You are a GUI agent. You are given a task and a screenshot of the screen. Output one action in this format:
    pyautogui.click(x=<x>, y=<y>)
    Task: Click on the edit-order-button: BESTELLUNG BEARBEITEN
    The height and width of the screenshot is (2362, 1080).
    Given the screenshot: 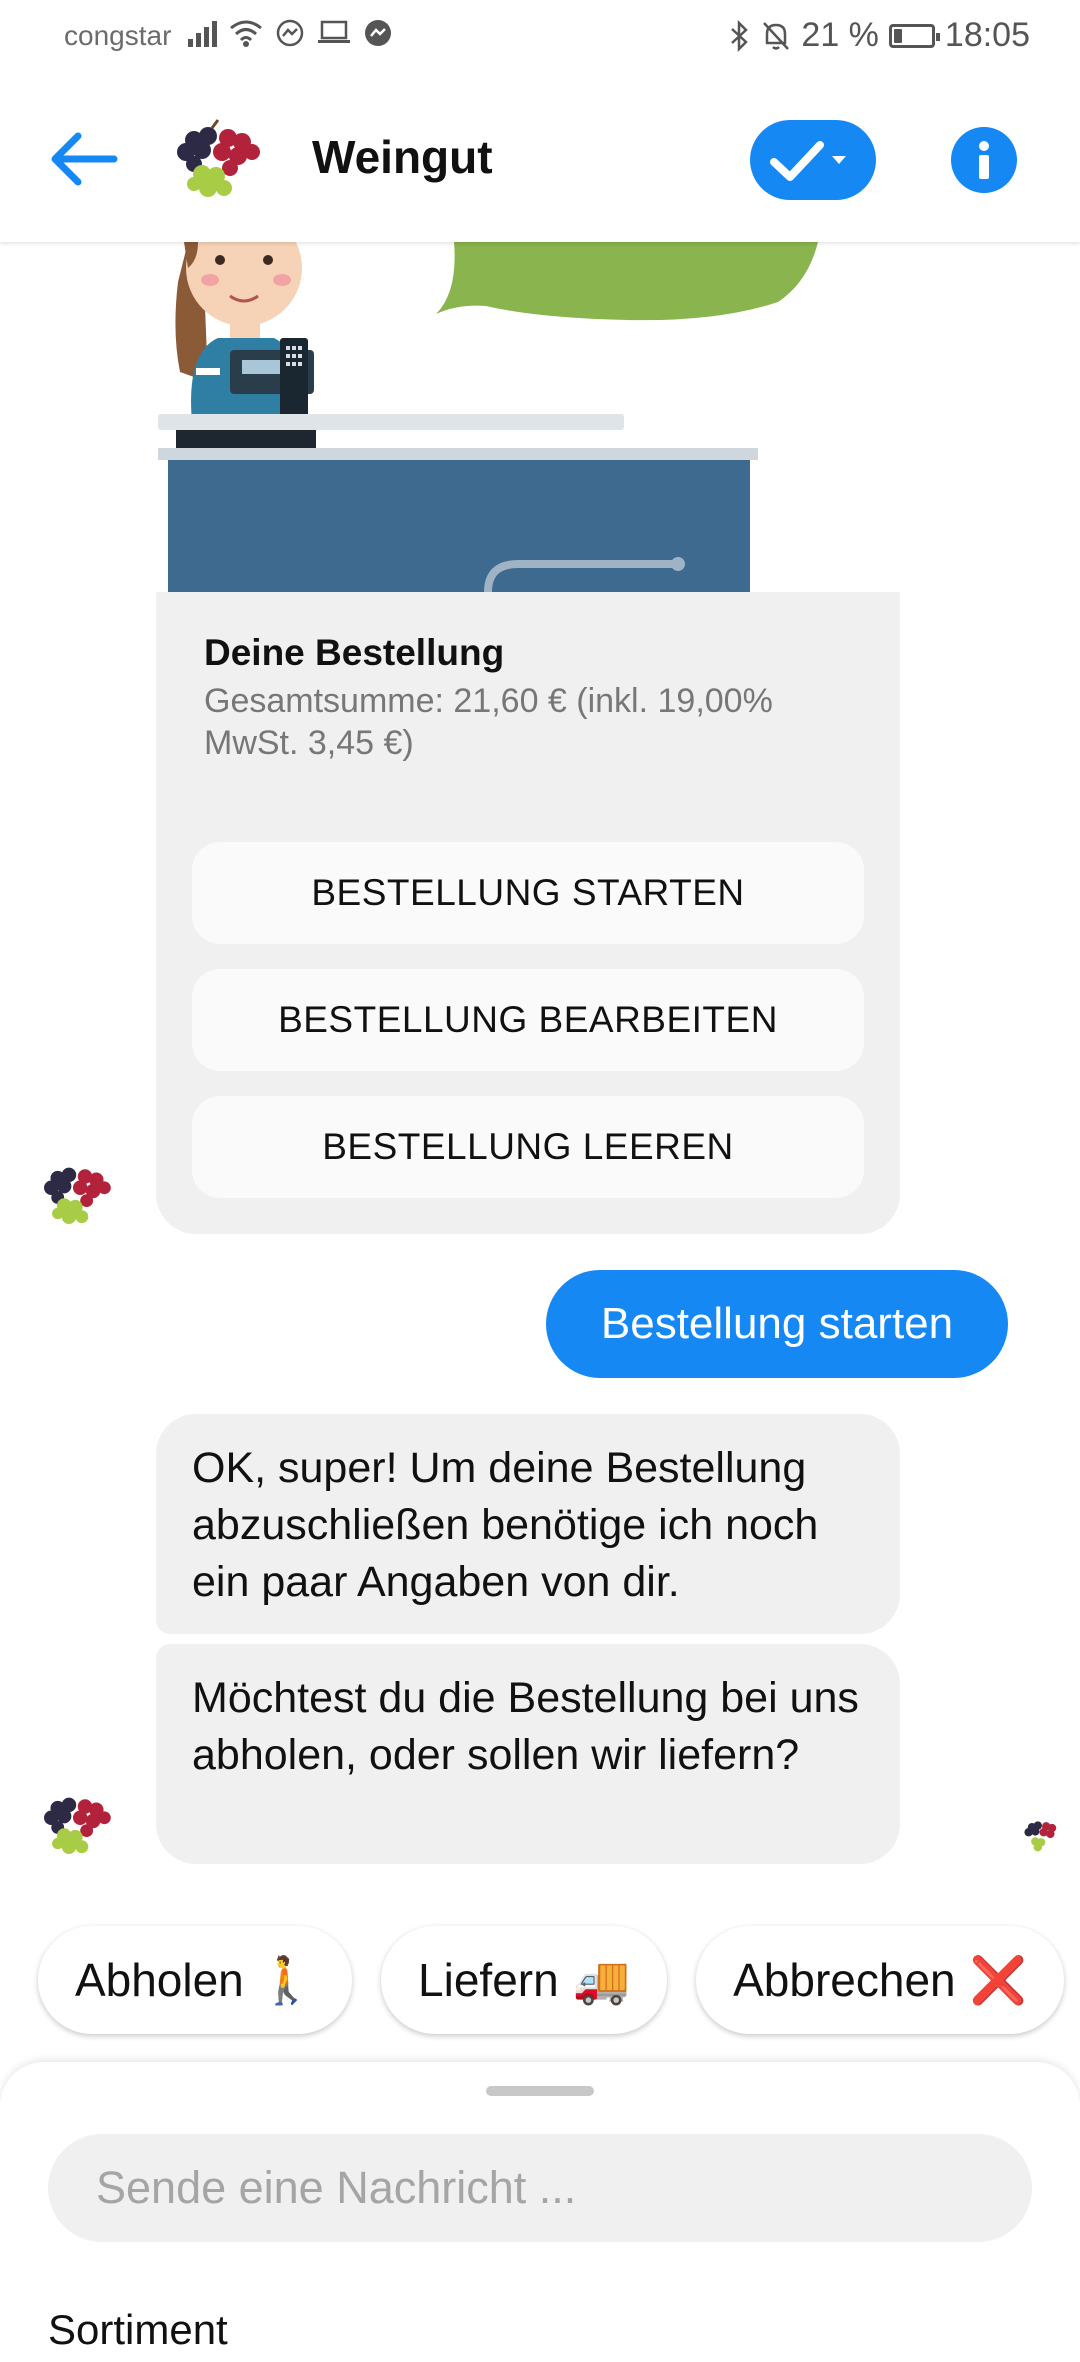 What is the action you would take?
    pyautogui.click(x=528, y=1020)
    